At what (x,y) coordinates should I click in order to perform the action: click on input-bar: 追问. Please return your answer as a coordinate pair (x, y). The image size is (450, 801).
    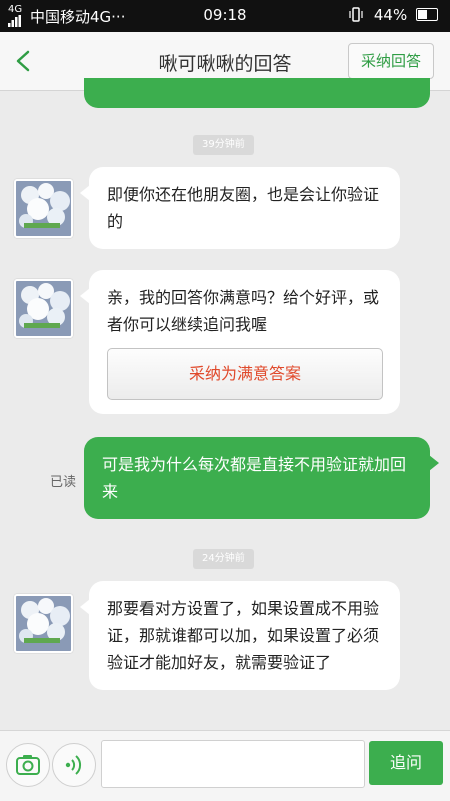
    Looking at the image, I should click on (225, 765).